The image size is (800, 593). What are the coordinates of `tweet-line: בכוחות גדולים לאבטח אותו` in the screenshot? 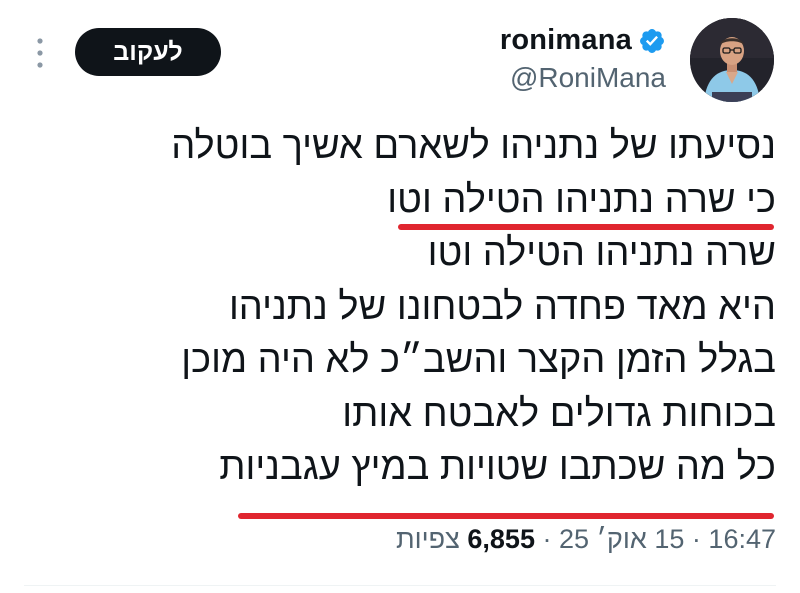 It's located at (559, 413).